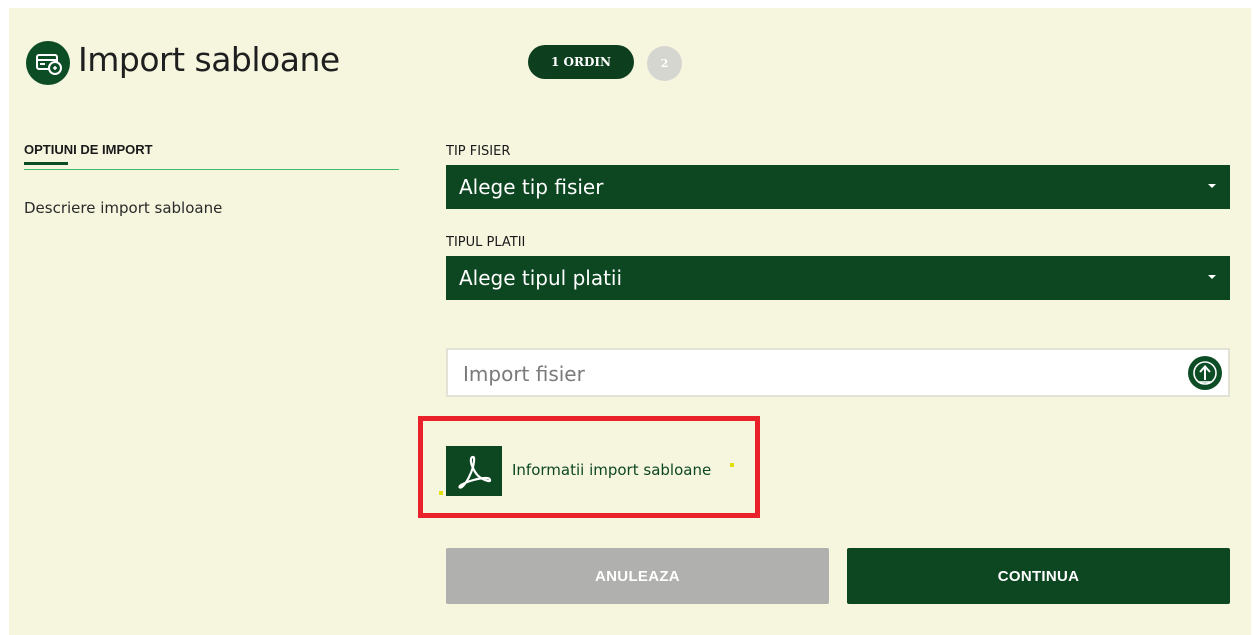 This screenshot has height=635, width=1253. What do you see at coordinates (838, 187) in the screenshot?
I see `file-type-select: Alege tip fisier` at bounding box center [838, 187].